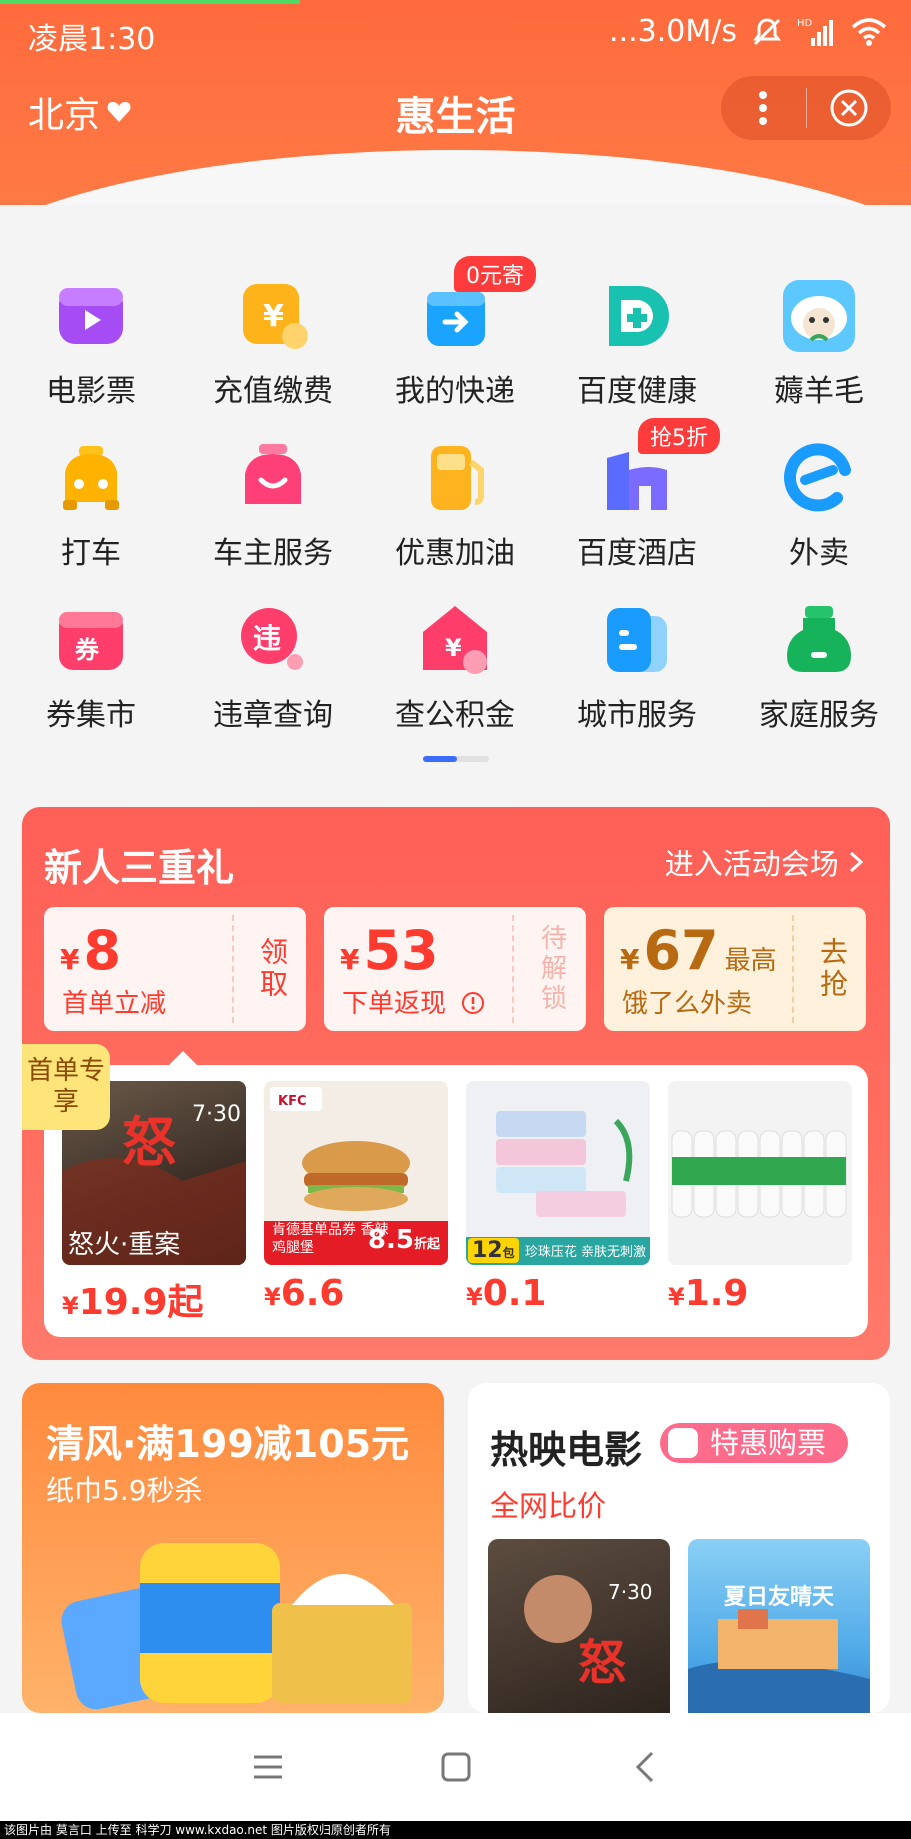 This screenshot has width=911, height=1839. I want to click on recharge-yen-icon: ¥, so click(275, 316).